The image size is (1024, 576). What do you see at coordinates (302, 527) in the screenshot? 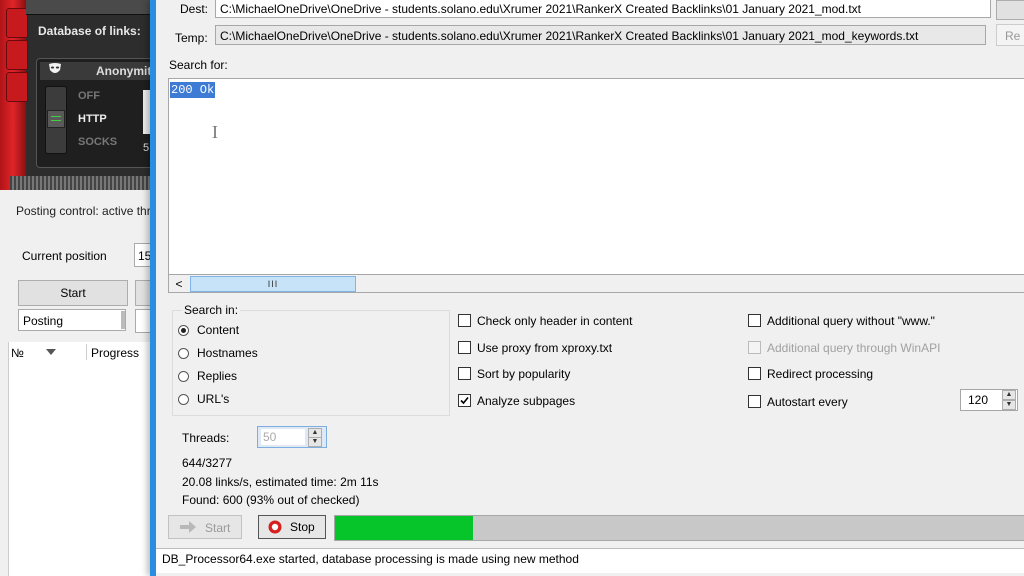
I see `stop-label: Stop` at bounding box center [302, 527].